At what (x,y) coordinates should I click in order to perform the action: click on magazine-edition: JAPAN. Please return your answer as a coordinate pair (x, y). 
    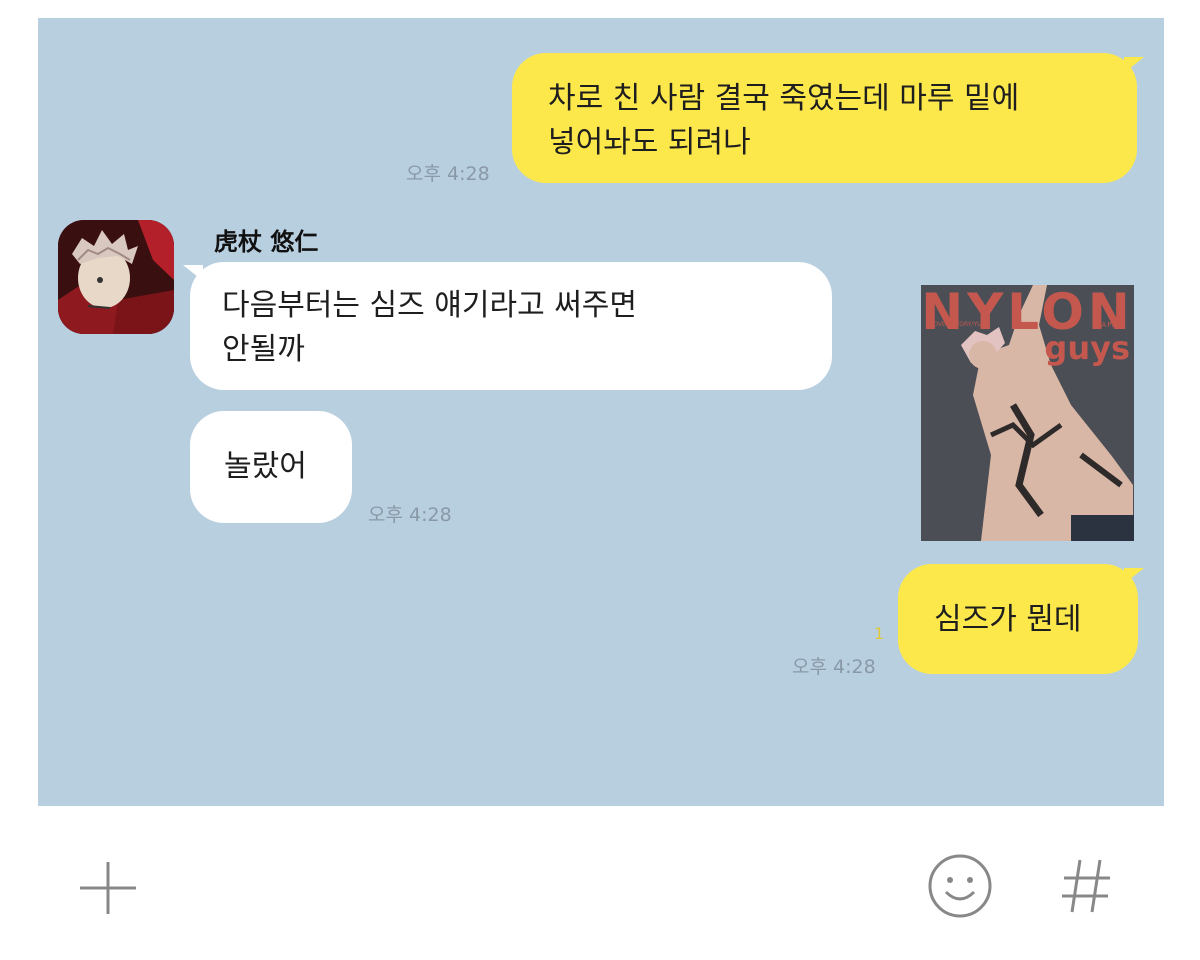
    Looking at the image, I should click on (1111, 325).